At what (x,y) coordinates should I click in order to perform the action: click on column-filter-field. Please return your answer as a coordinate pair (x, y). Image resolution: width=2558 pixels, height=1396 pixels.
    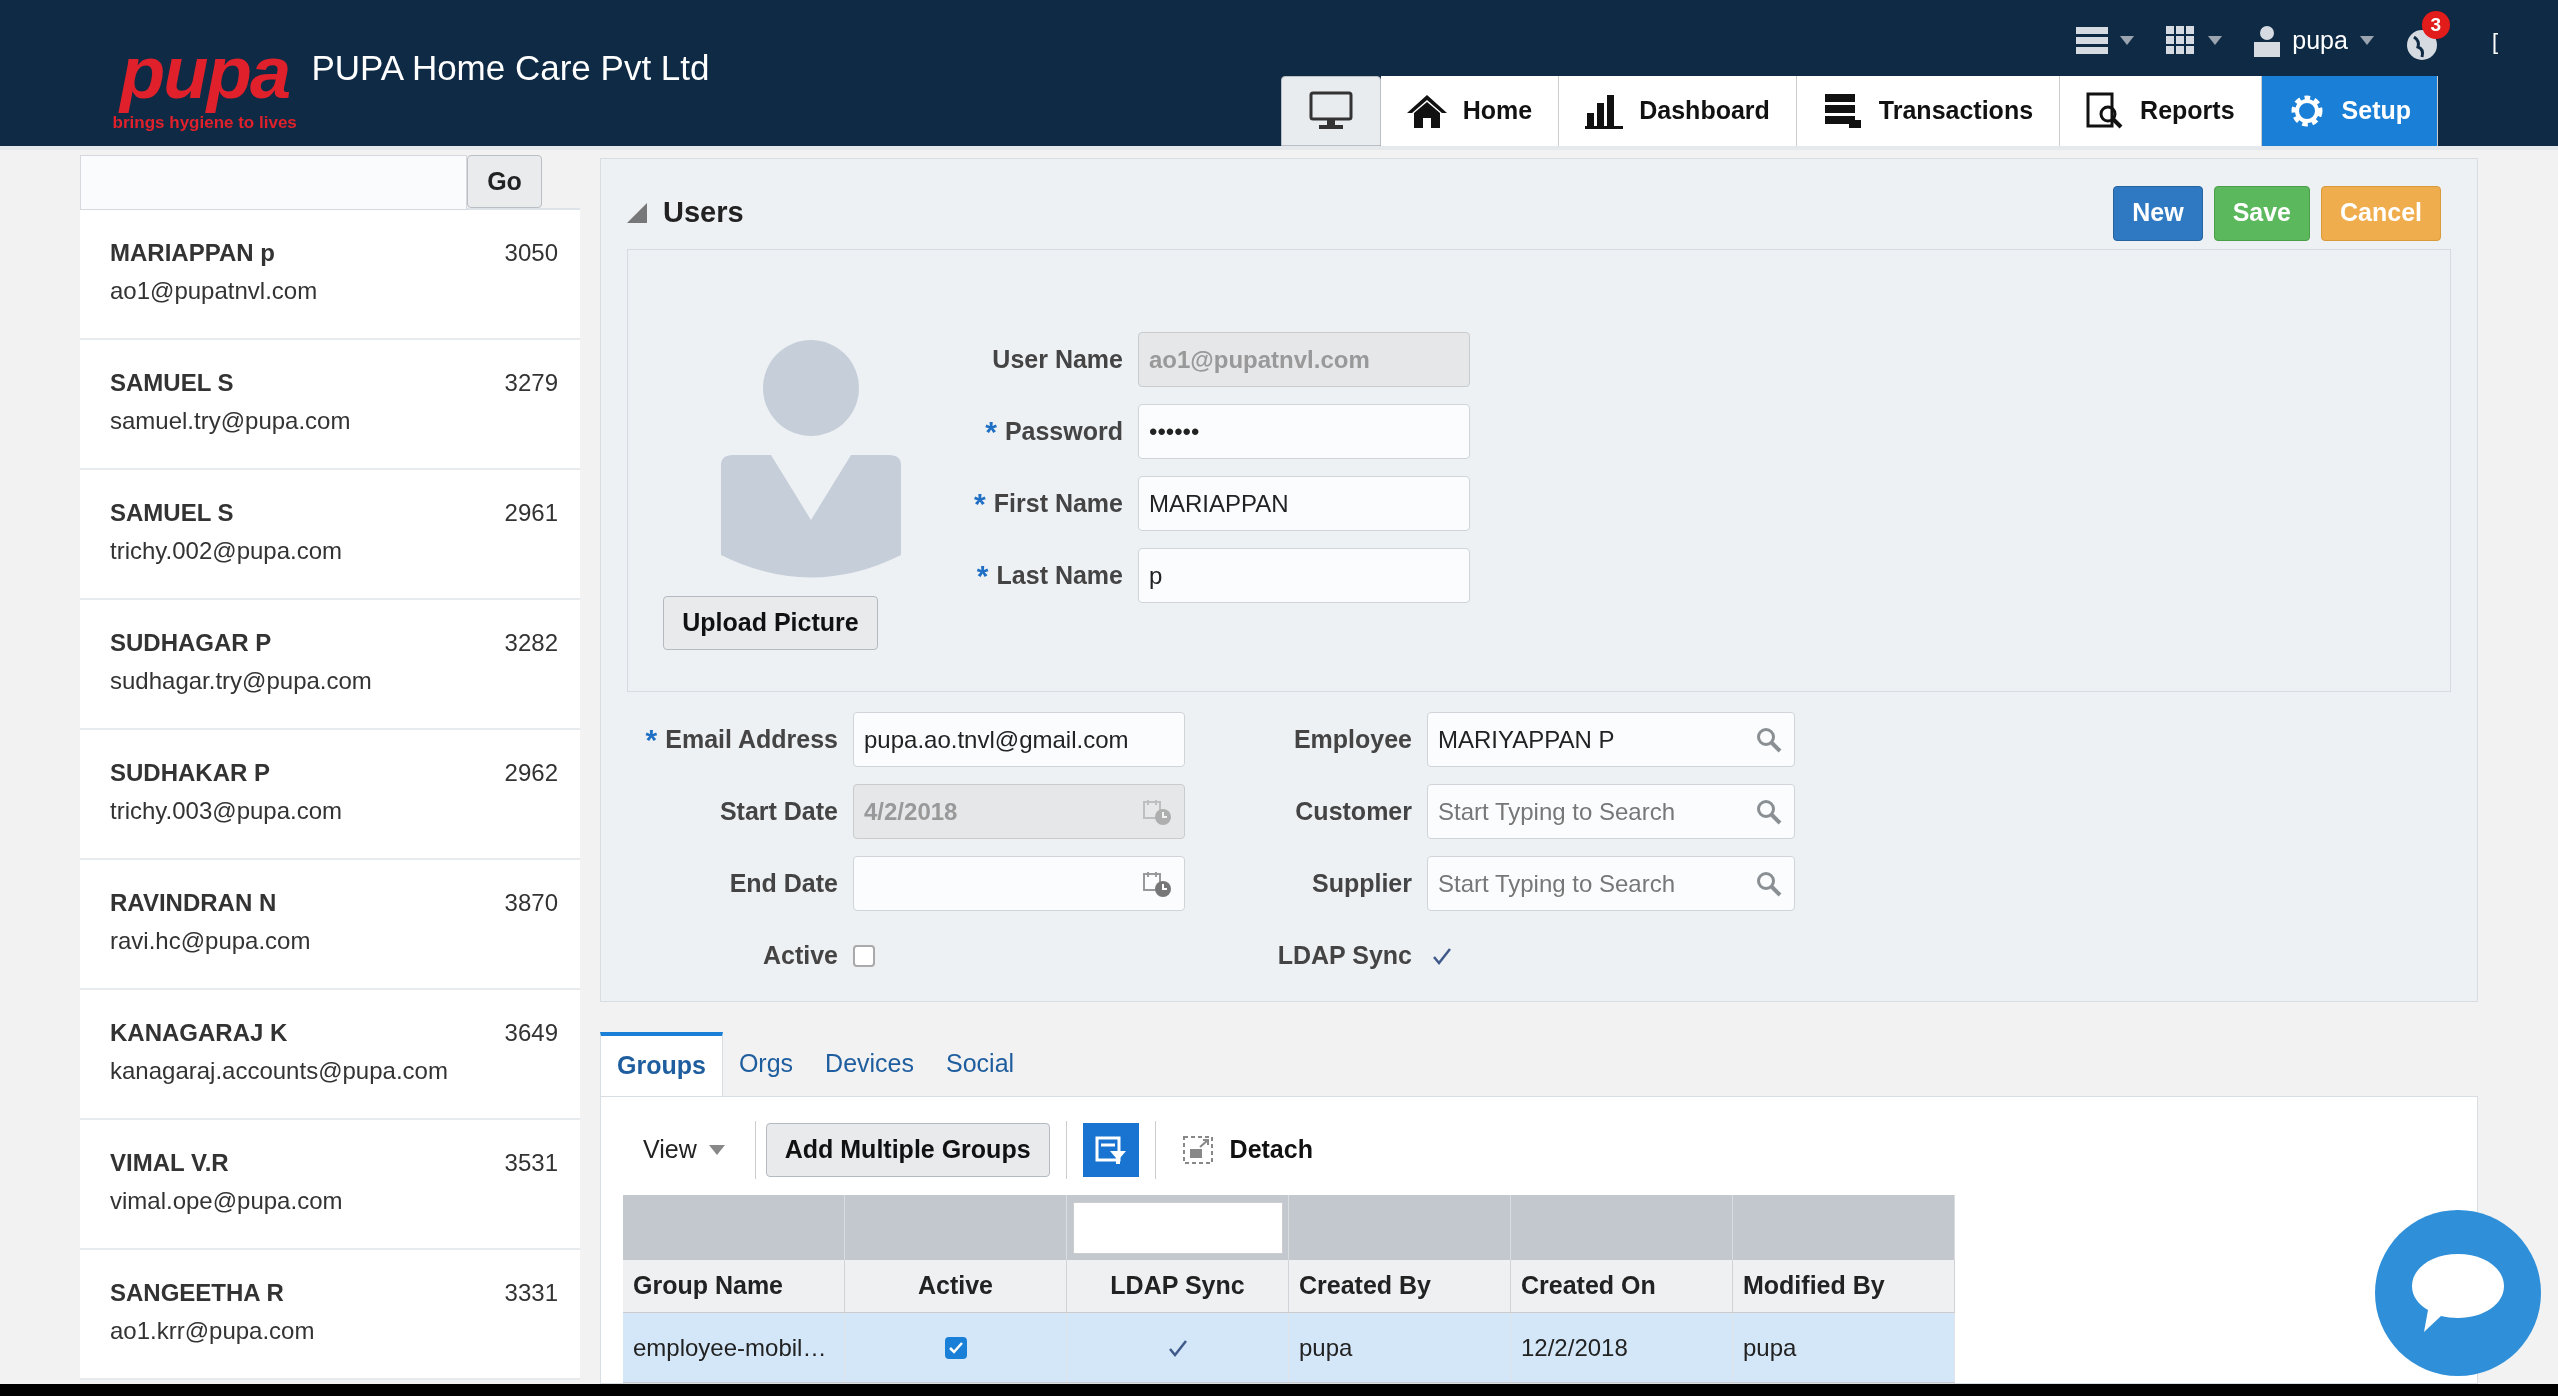
    Looking at the image, I should click on (1177, 1227).